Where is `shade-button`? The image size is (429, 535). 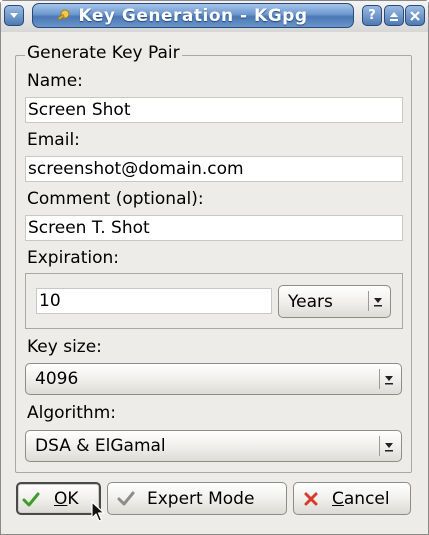
shade-button is located at coordinates (394, 15).